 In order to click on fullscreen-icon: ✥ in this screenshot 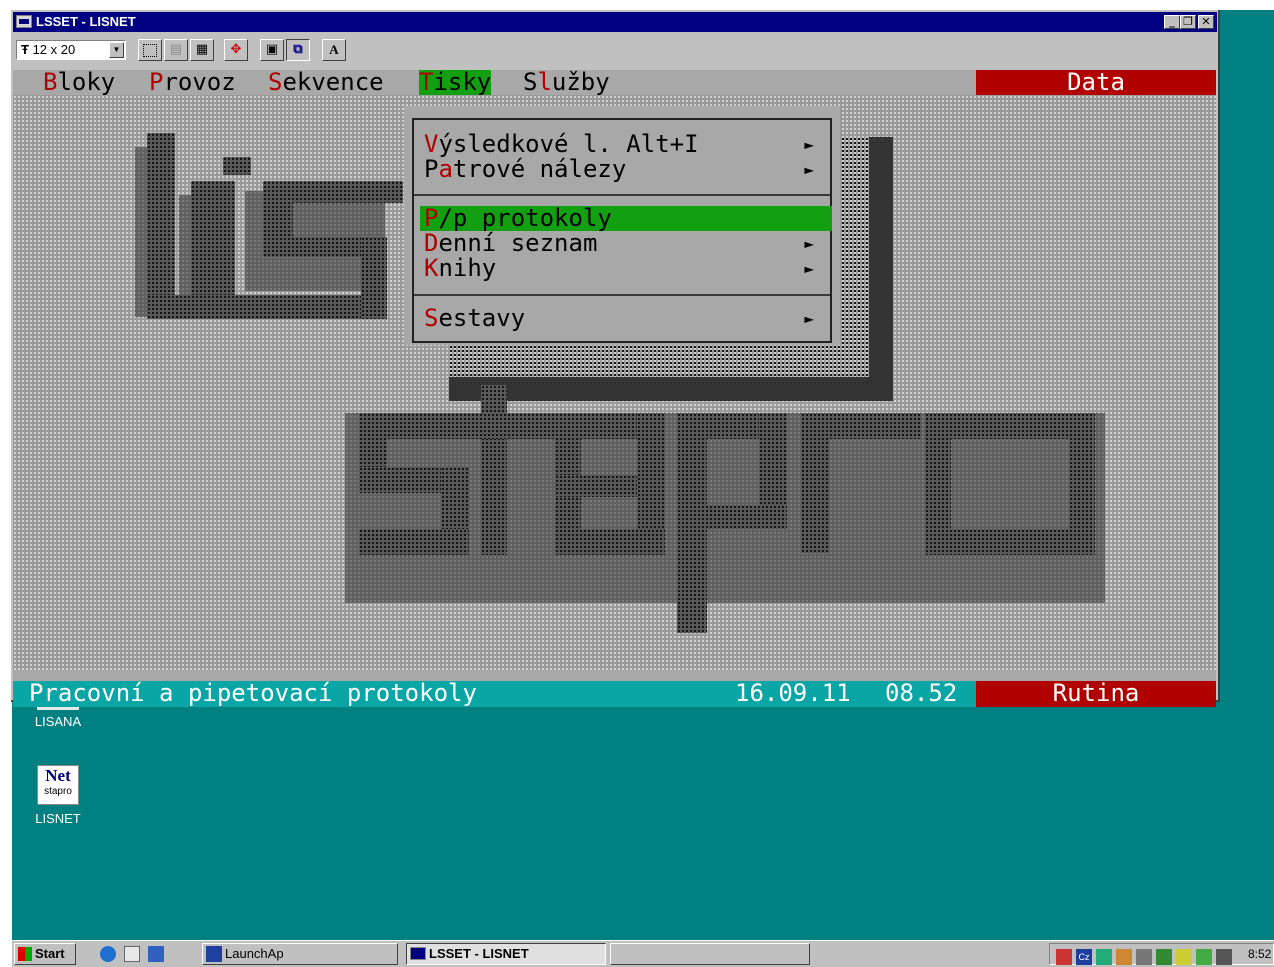, I will do `click(236, 49)`.